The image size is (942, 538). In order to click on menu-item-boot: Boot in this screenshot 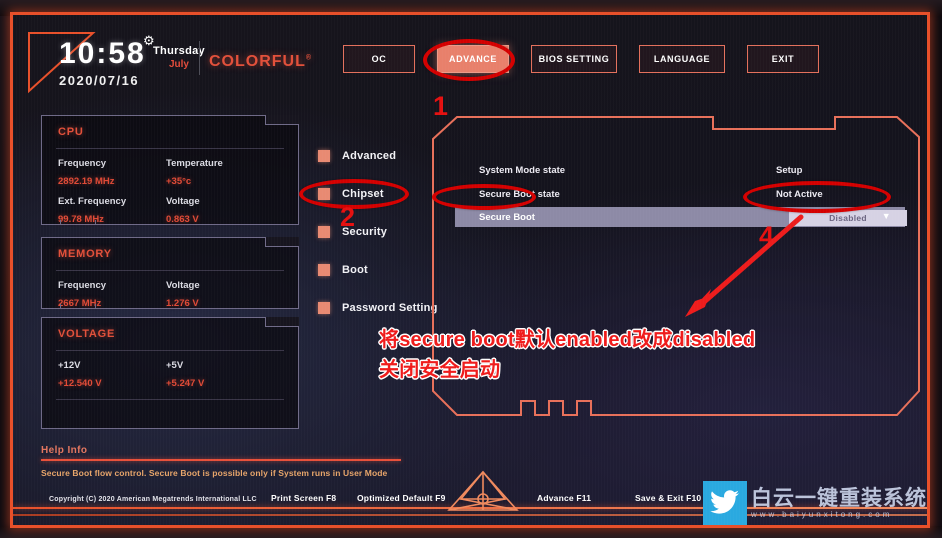, I will do `click(378, 270)`.